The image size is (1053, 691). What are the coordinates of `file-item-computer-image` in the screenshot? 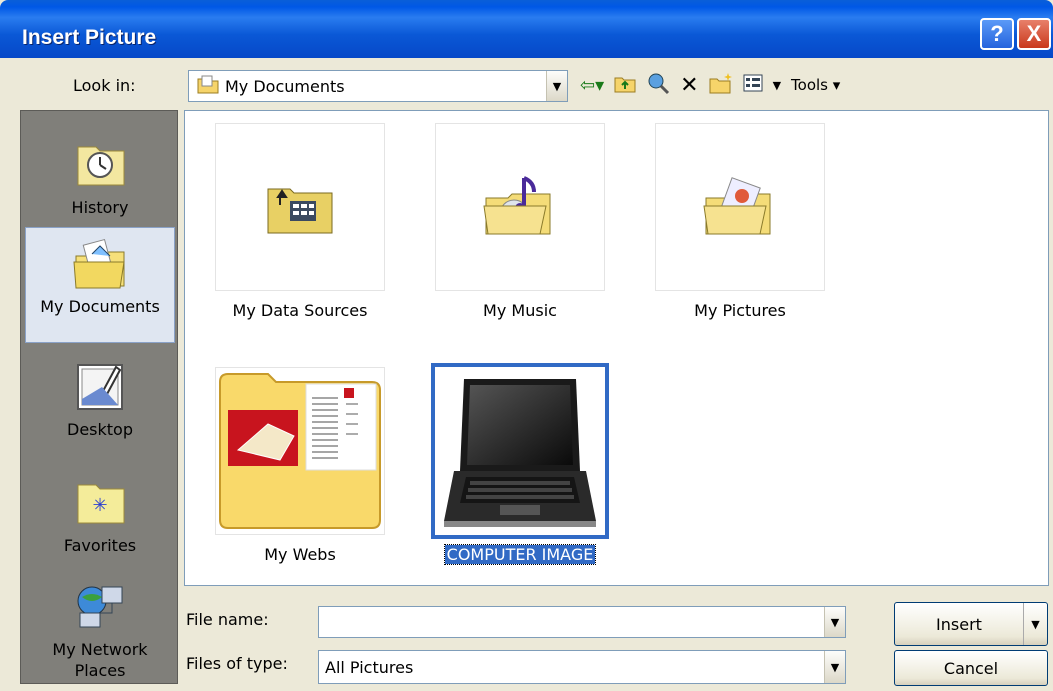 It's located at (520, 451).